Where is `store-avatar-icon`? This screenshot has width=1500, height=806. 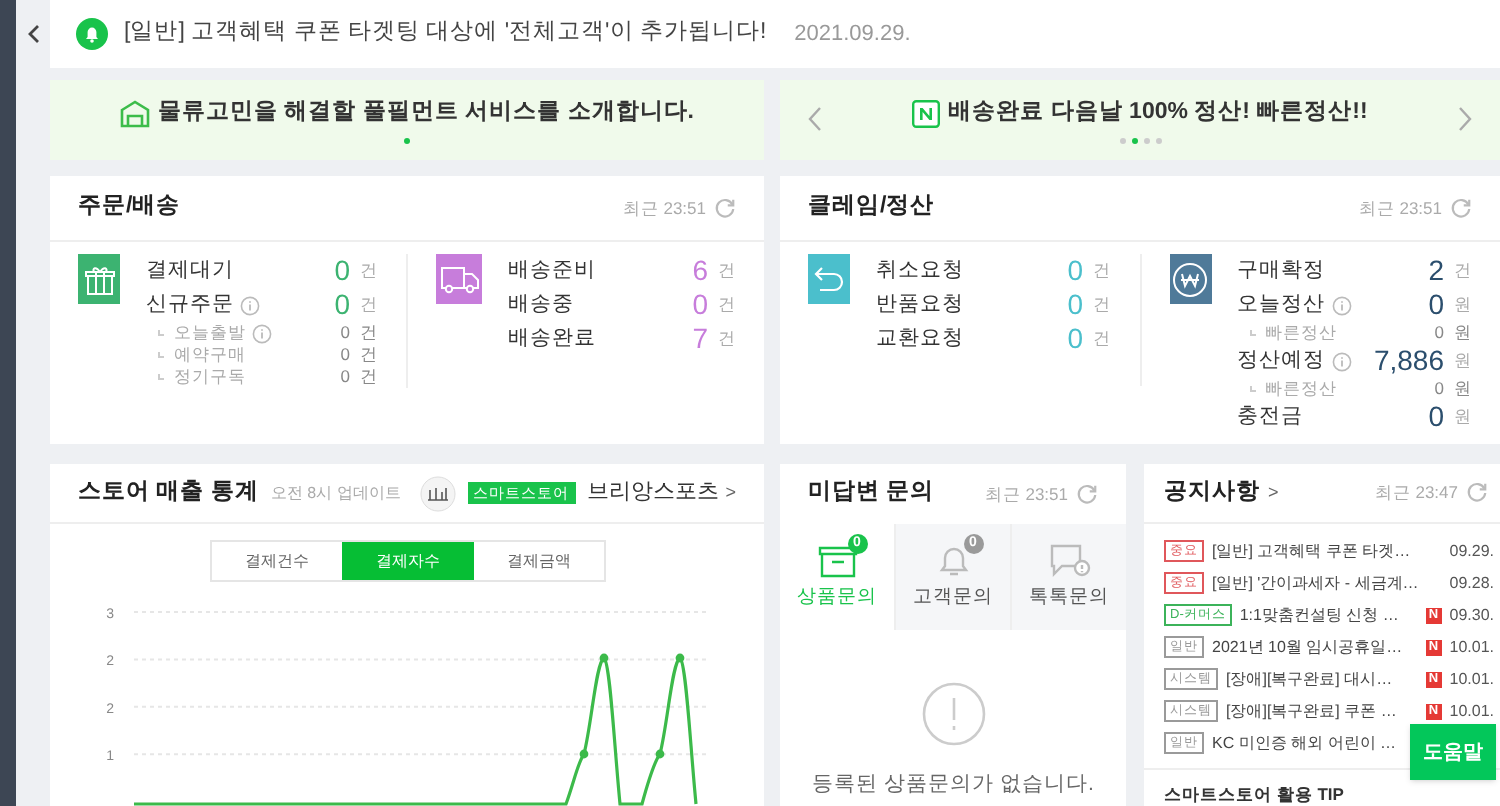 store-avatar-icon is located at coordinates (437, 493).